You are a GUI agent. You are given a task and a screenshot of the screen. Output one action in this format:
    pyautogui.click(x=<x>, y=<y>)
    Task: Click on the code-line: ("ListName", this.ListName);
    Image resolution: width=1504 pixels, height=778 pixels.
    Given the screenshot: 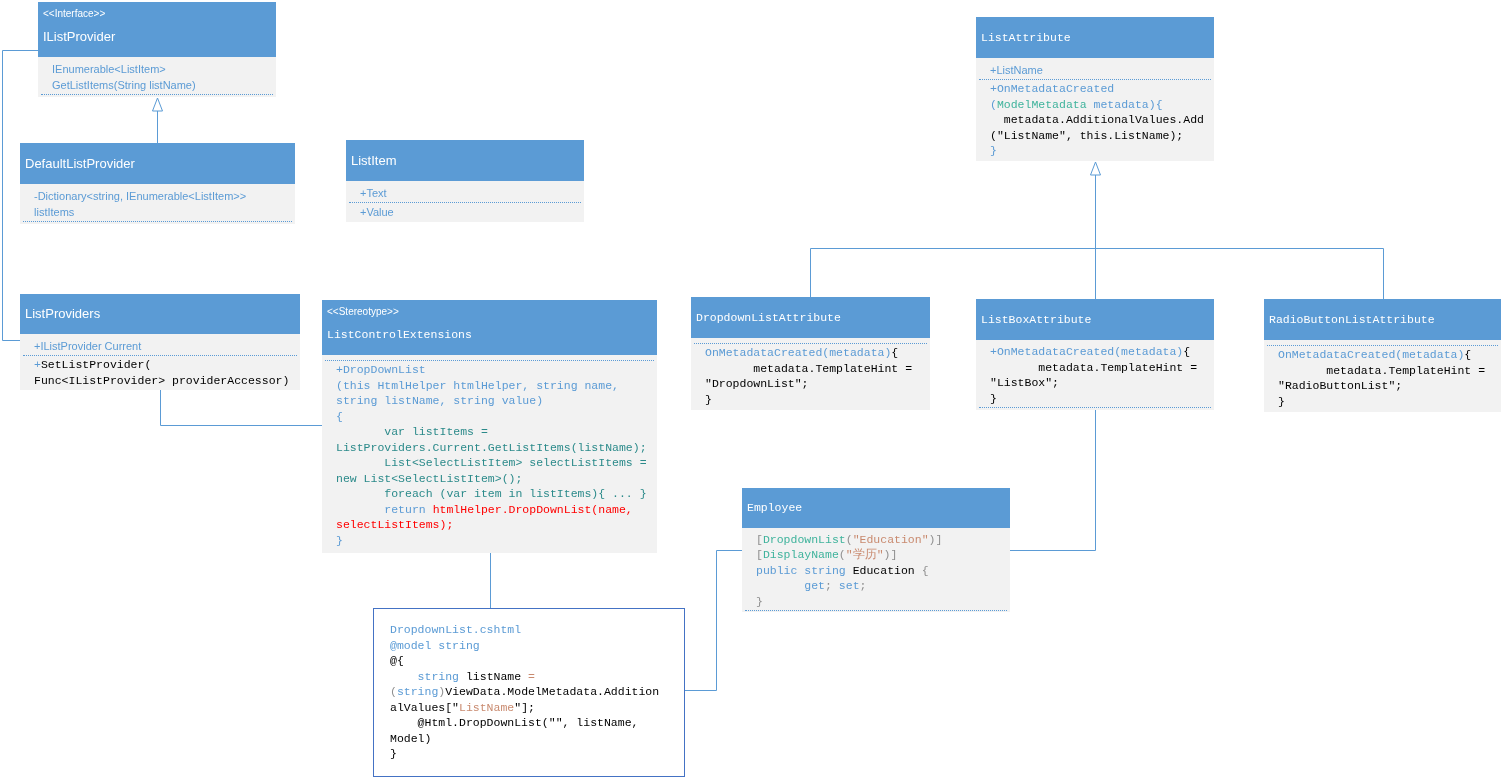 What is the action you would take?
    pyautogui.click(x=1087, y=135)
    